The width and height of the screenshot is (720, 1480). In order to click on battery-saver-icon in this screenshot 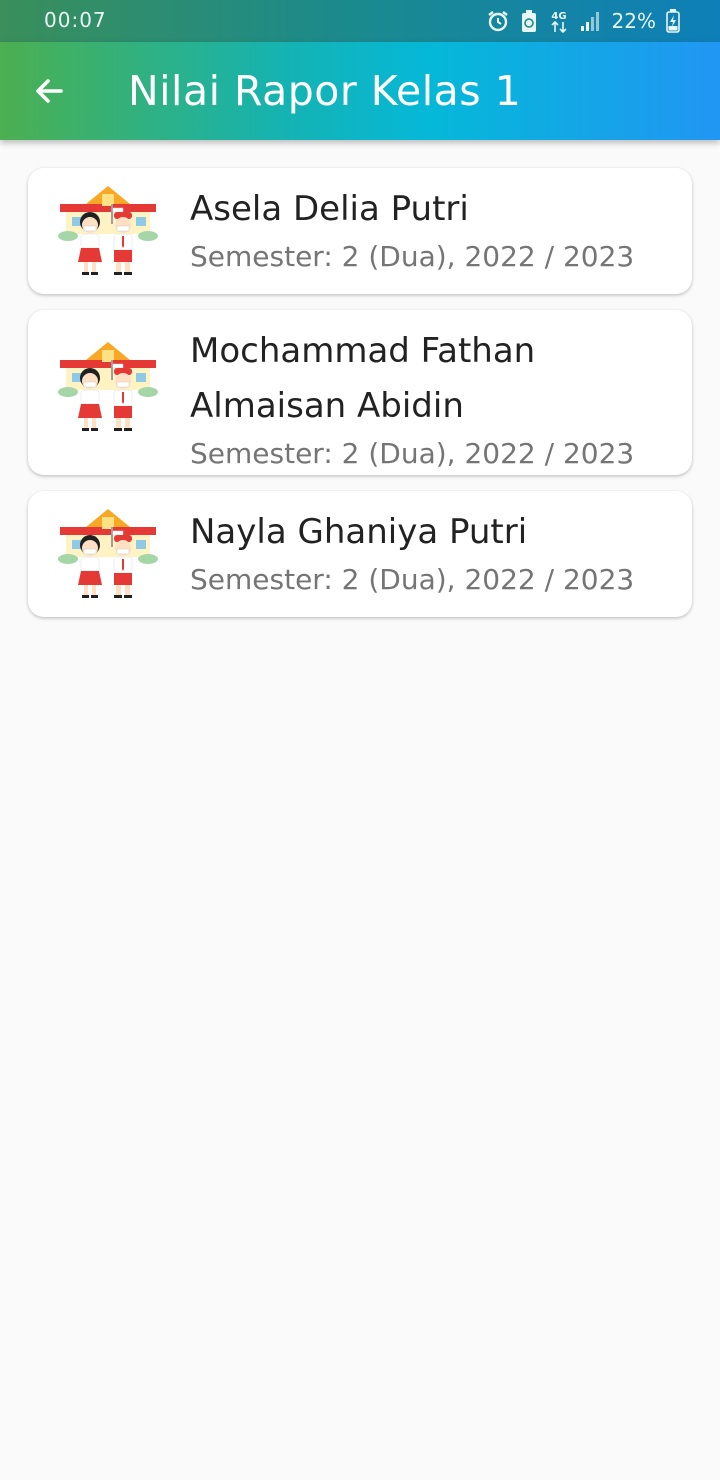, I will do `click(529, 21)`.